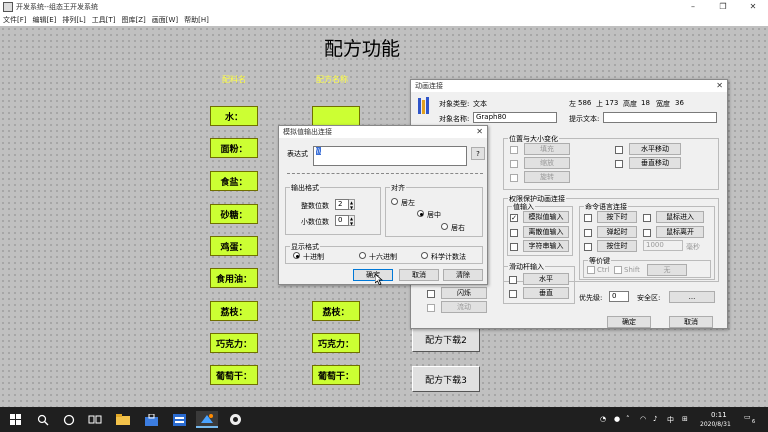 The height and width of the screenshot is (432, 768). Describe the element at coordinates (342, 204) in the screenshot. I see `integer-digits-field: 2` at that location.